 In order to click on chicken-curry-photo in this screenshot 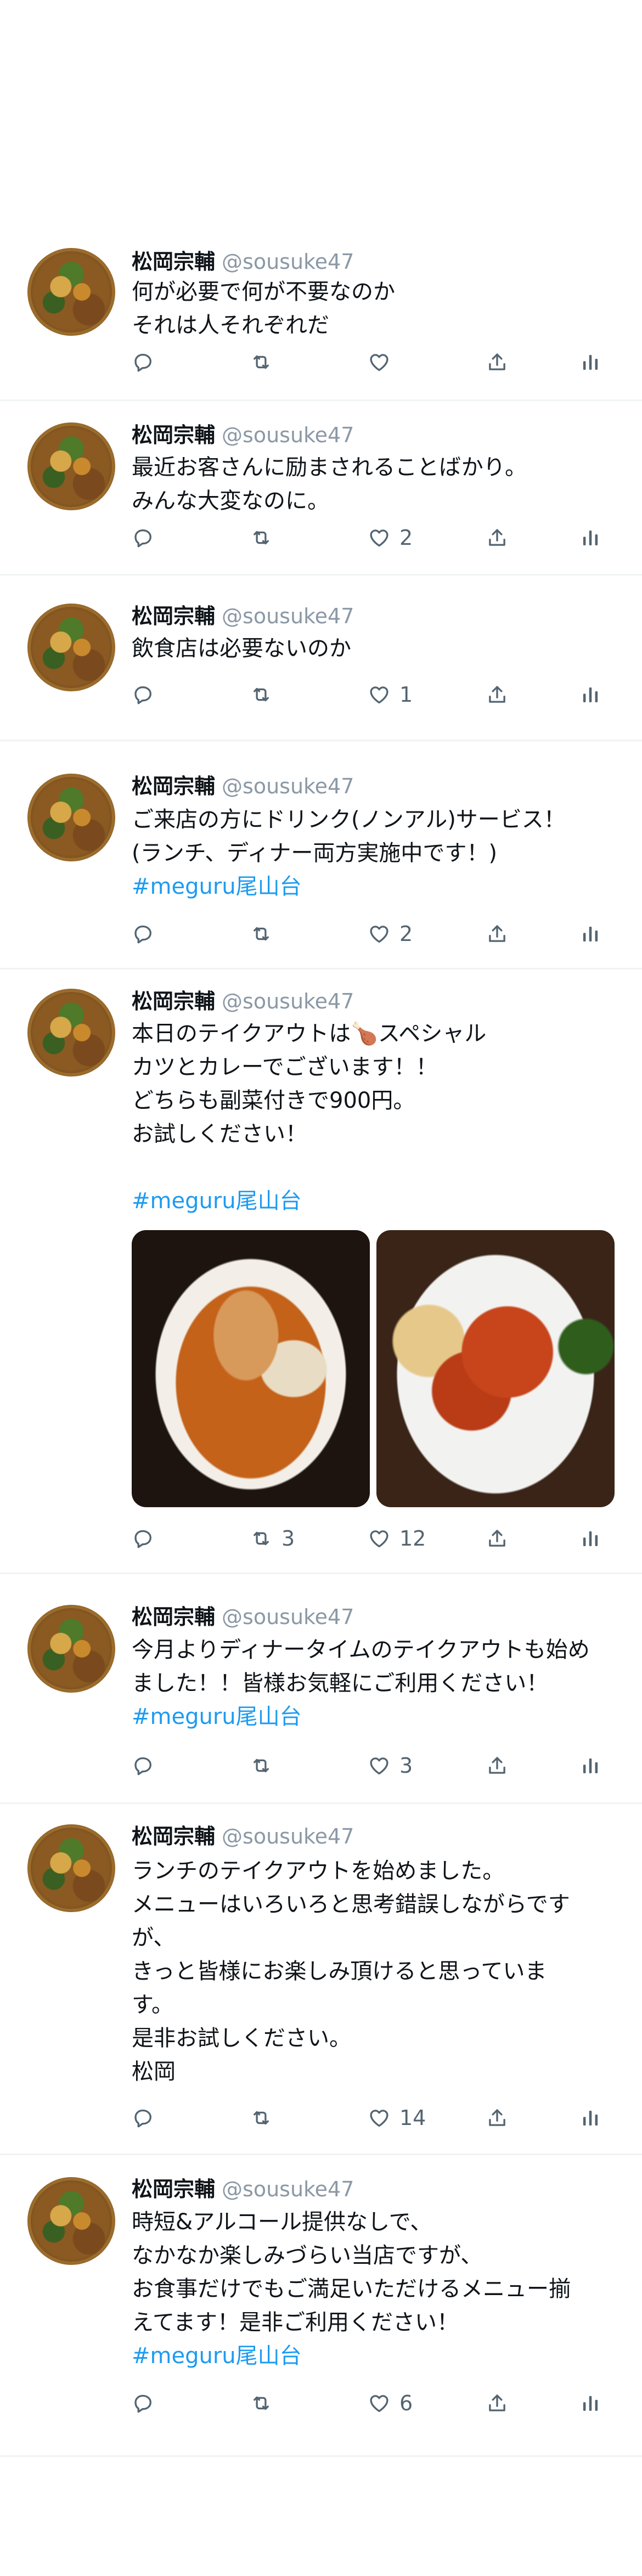, I will do `click(251, 1368)`.